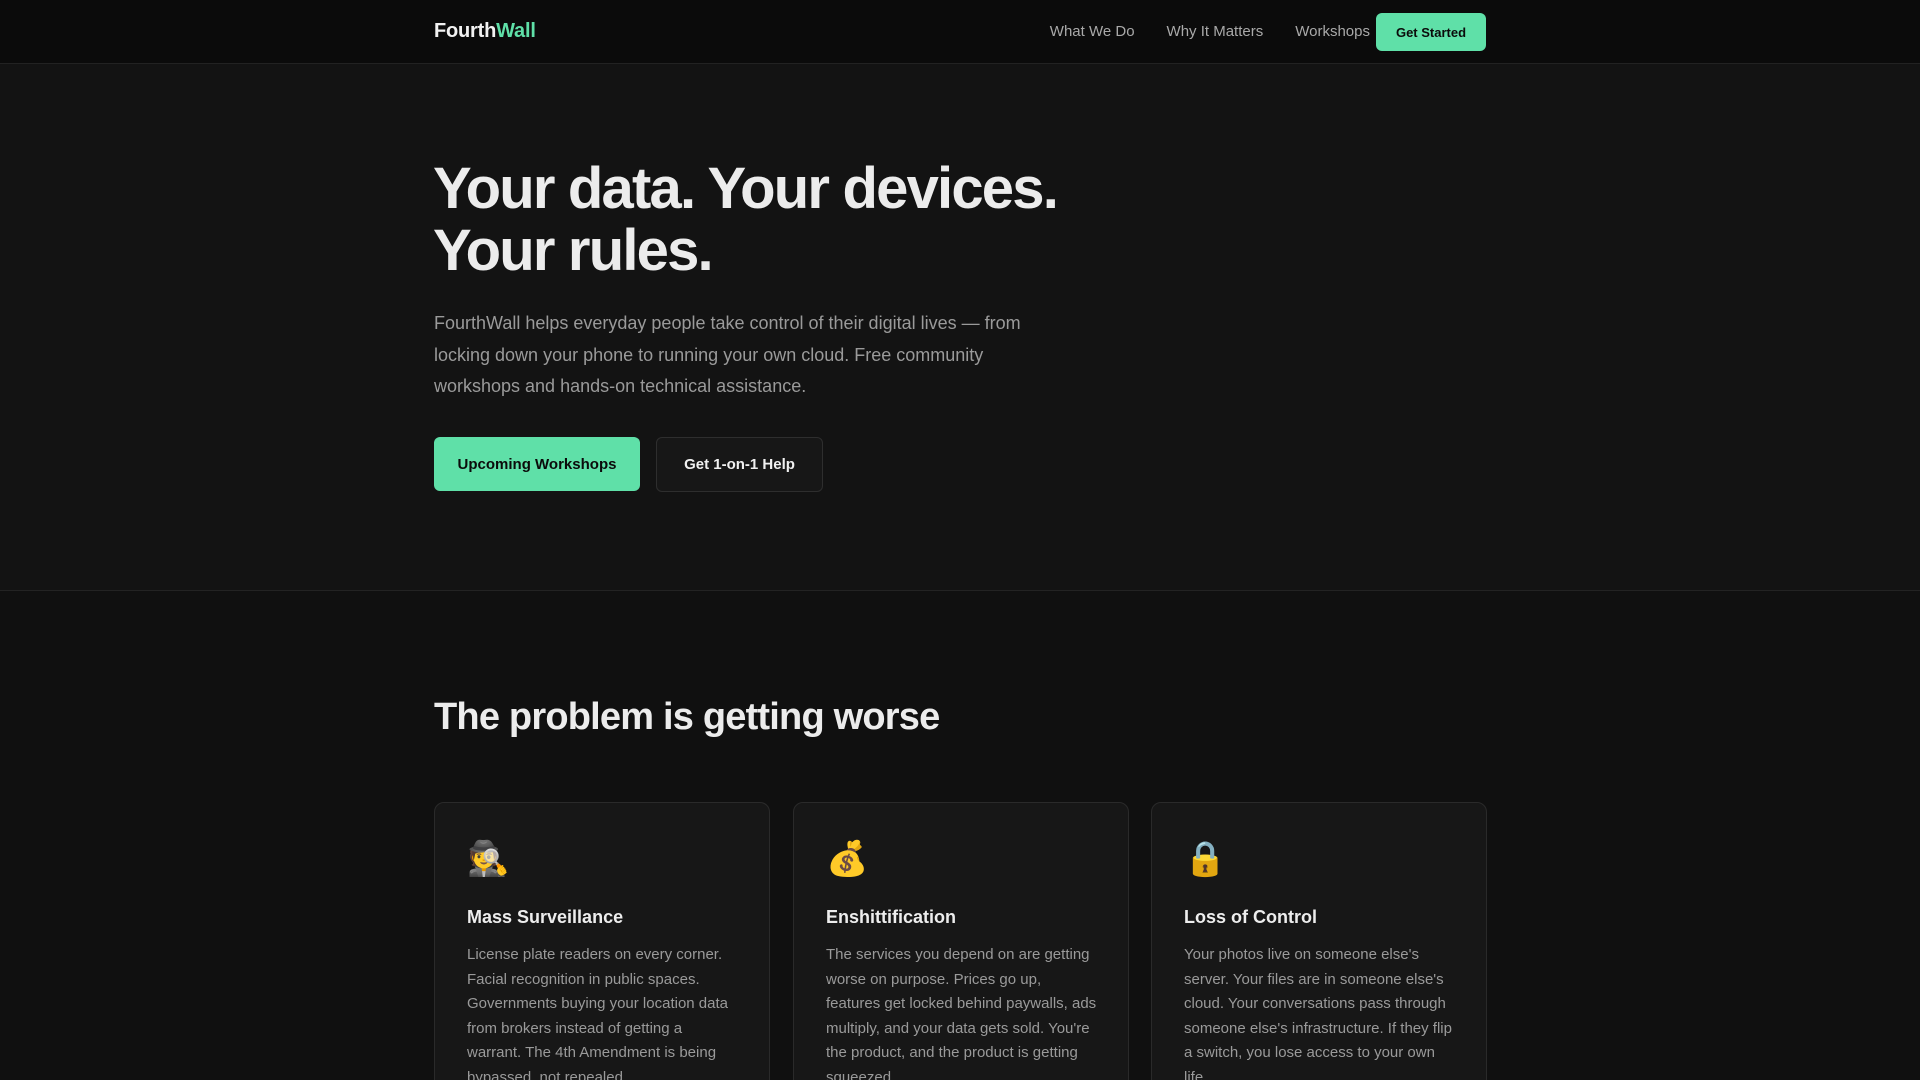  What do you see at coordinates (1092, 31) in the screenshot?
I see `nav-link-what-we-do: What We Do` at bounding box center [1092, 31].